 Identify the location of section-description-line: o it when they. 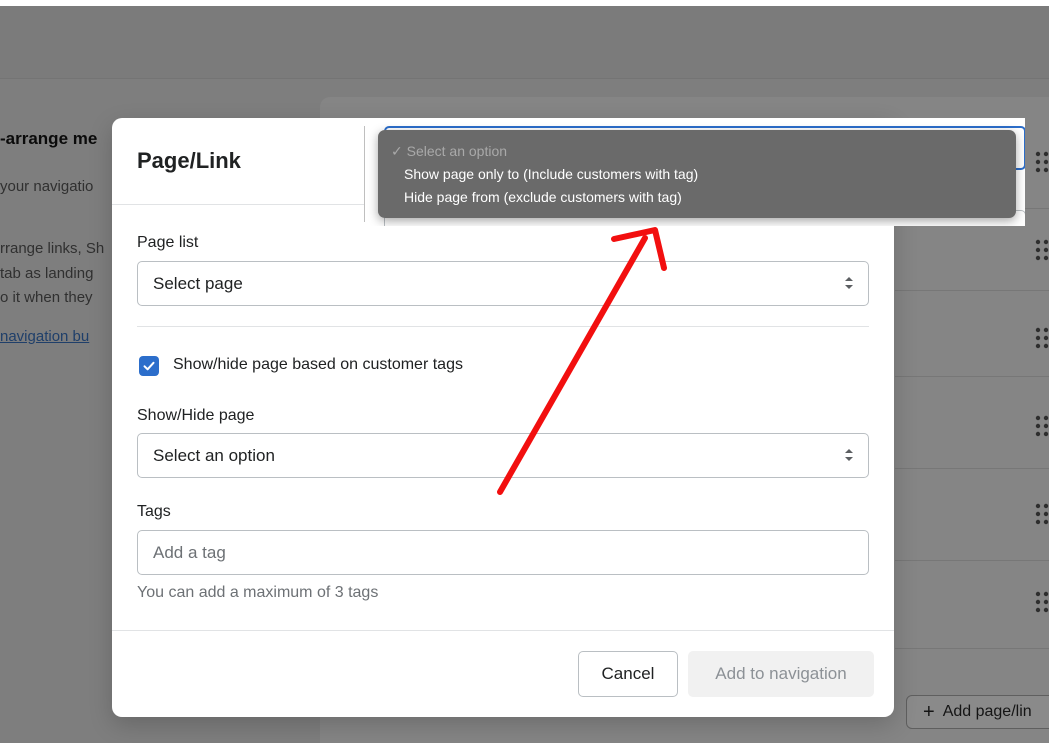
(46, 297).